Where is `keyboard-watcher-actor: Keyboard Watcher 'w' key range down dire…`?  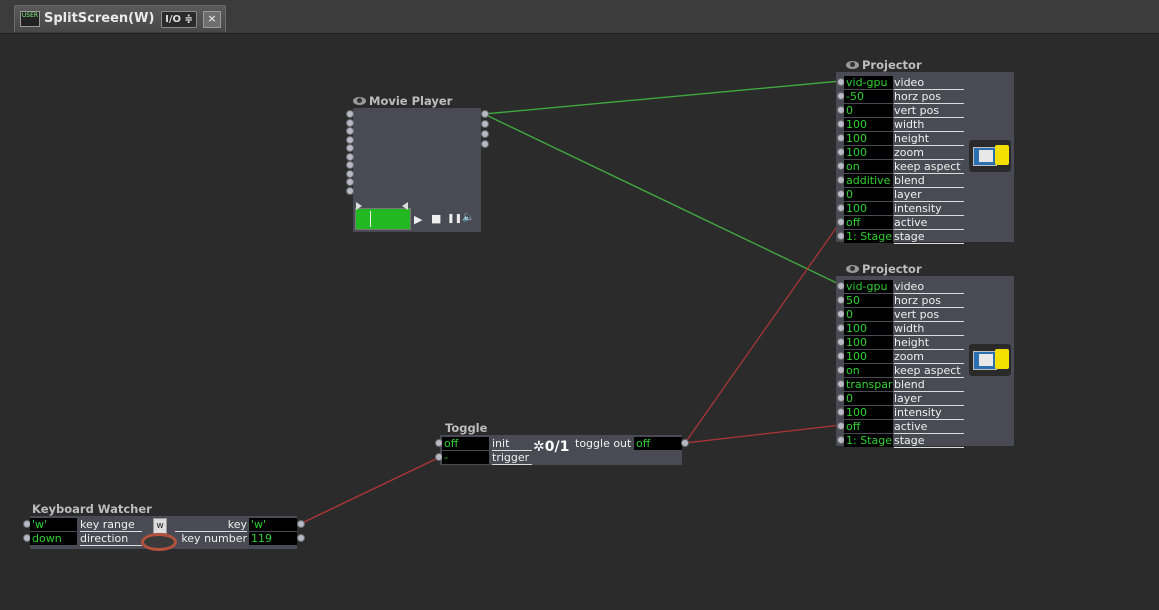
keyboard-watcher-actor: Keyboard Watcher 'w' key range down dire… is located at coordinates (165, 526).